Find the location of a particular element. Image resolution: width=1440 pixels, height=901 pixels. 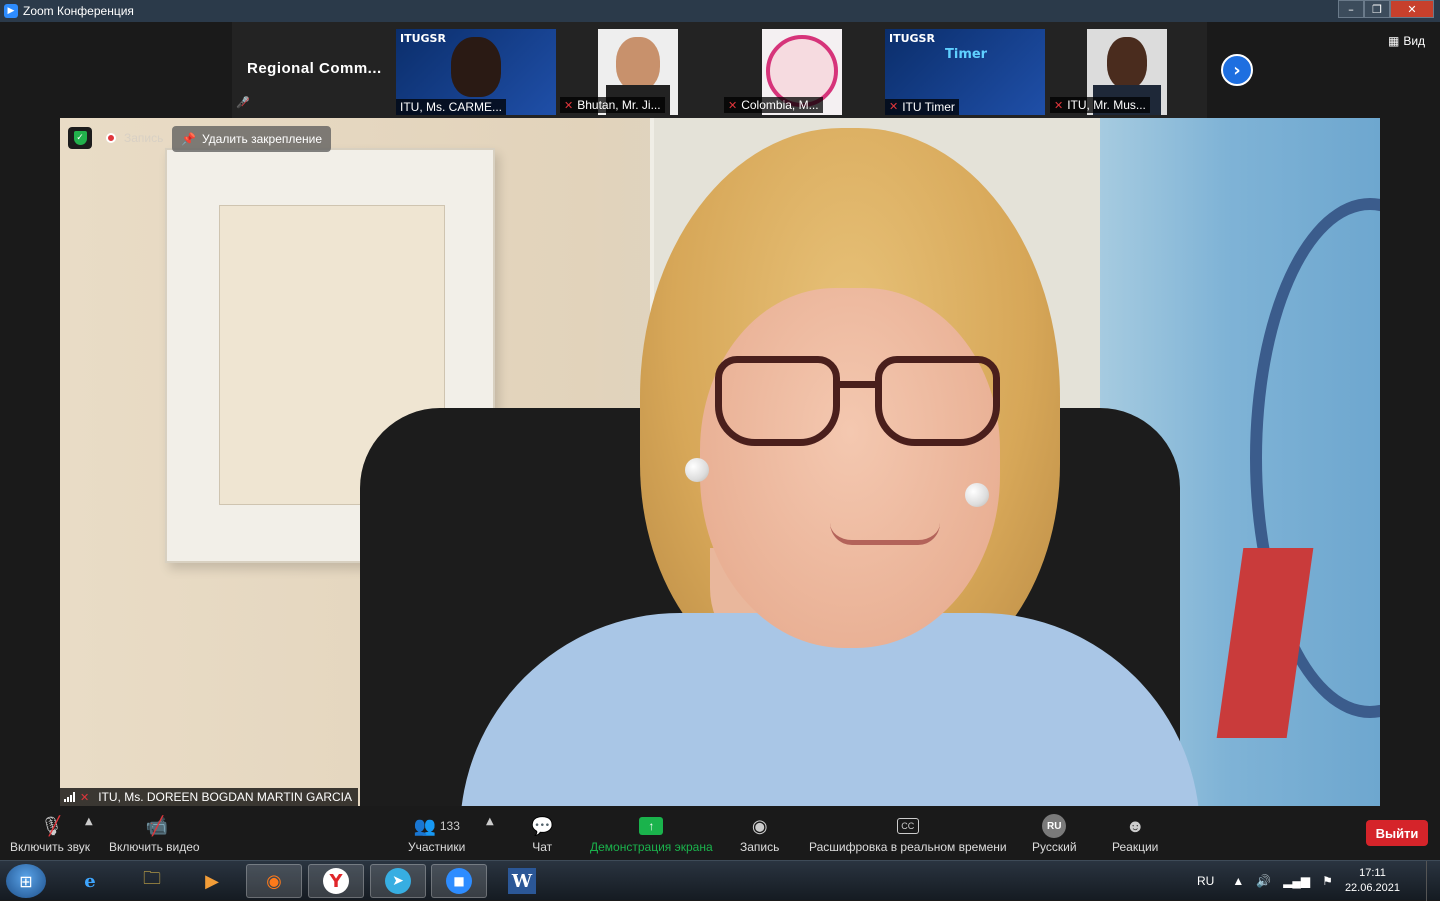

window-controls: – ❐ ✕ is located at coordinates (1386, 9).